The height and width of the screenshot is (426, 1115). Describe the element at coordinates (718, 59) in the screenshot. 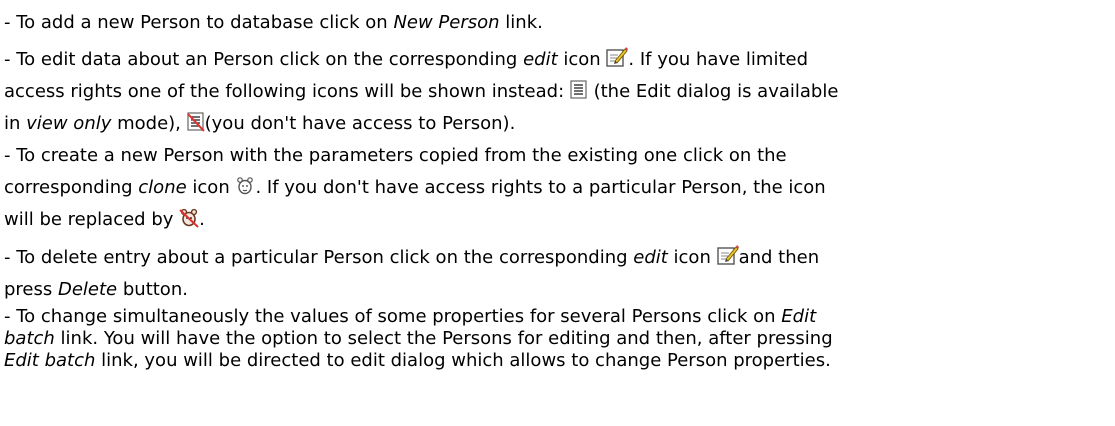

I see `text: . If you have limited` at that location.